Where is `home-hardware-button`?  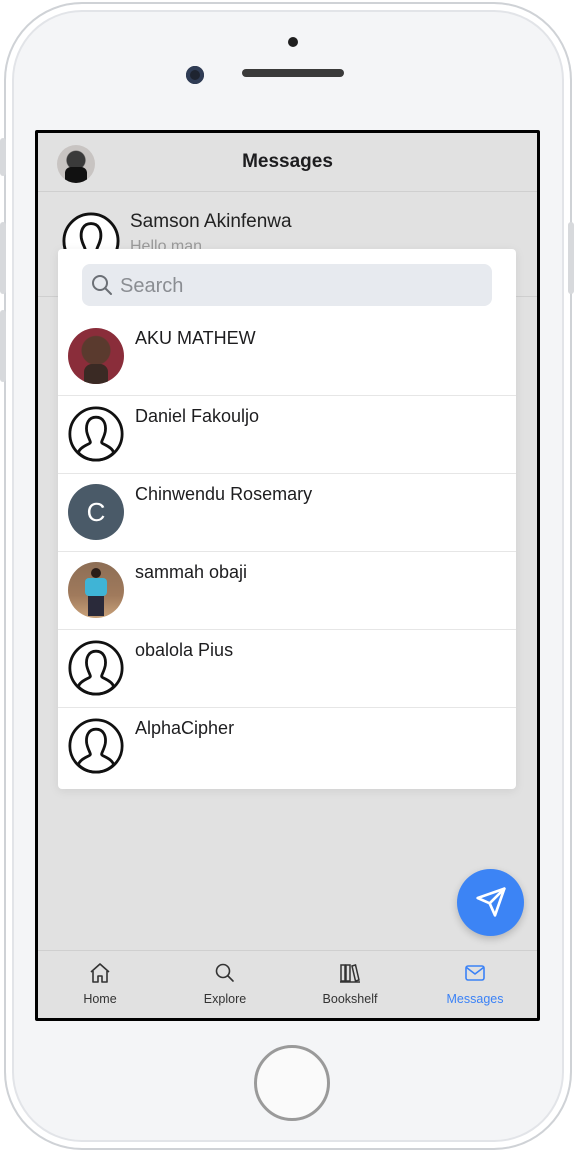
home-hardware-button is located at coordinates (292, 1083).